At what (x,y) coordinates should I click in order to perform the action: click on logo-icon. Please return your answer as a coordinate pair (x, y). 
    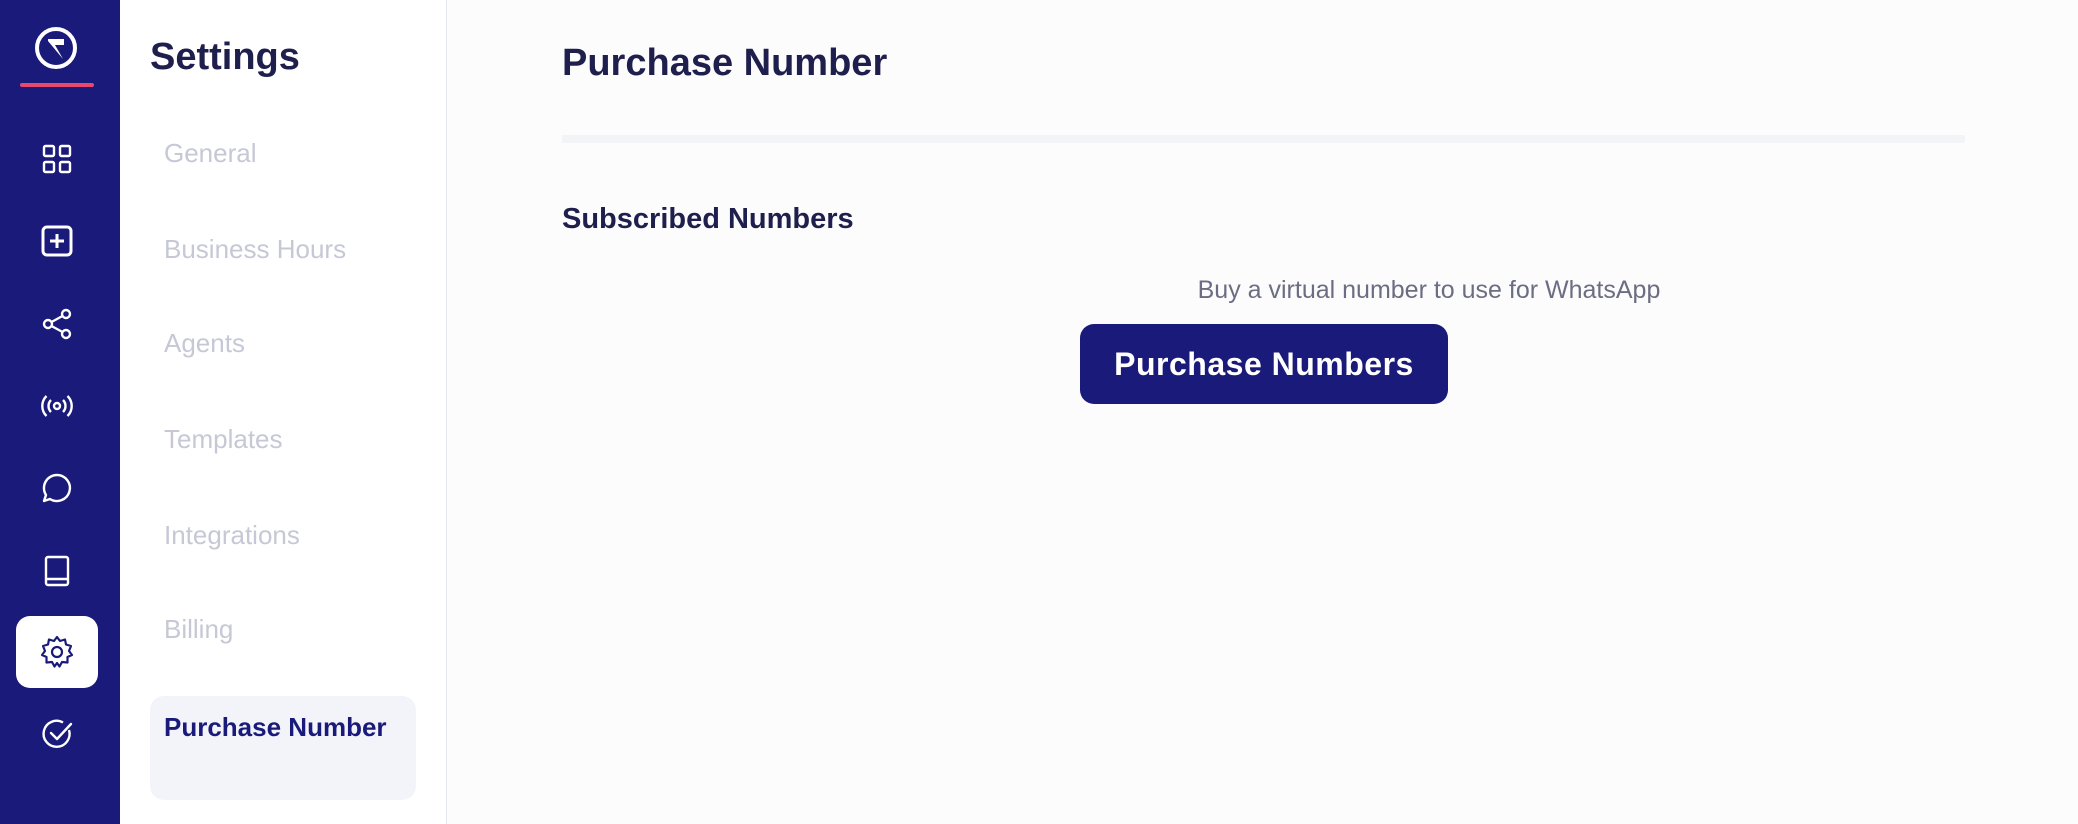
    Looking at the image, I should click on (56, 48).